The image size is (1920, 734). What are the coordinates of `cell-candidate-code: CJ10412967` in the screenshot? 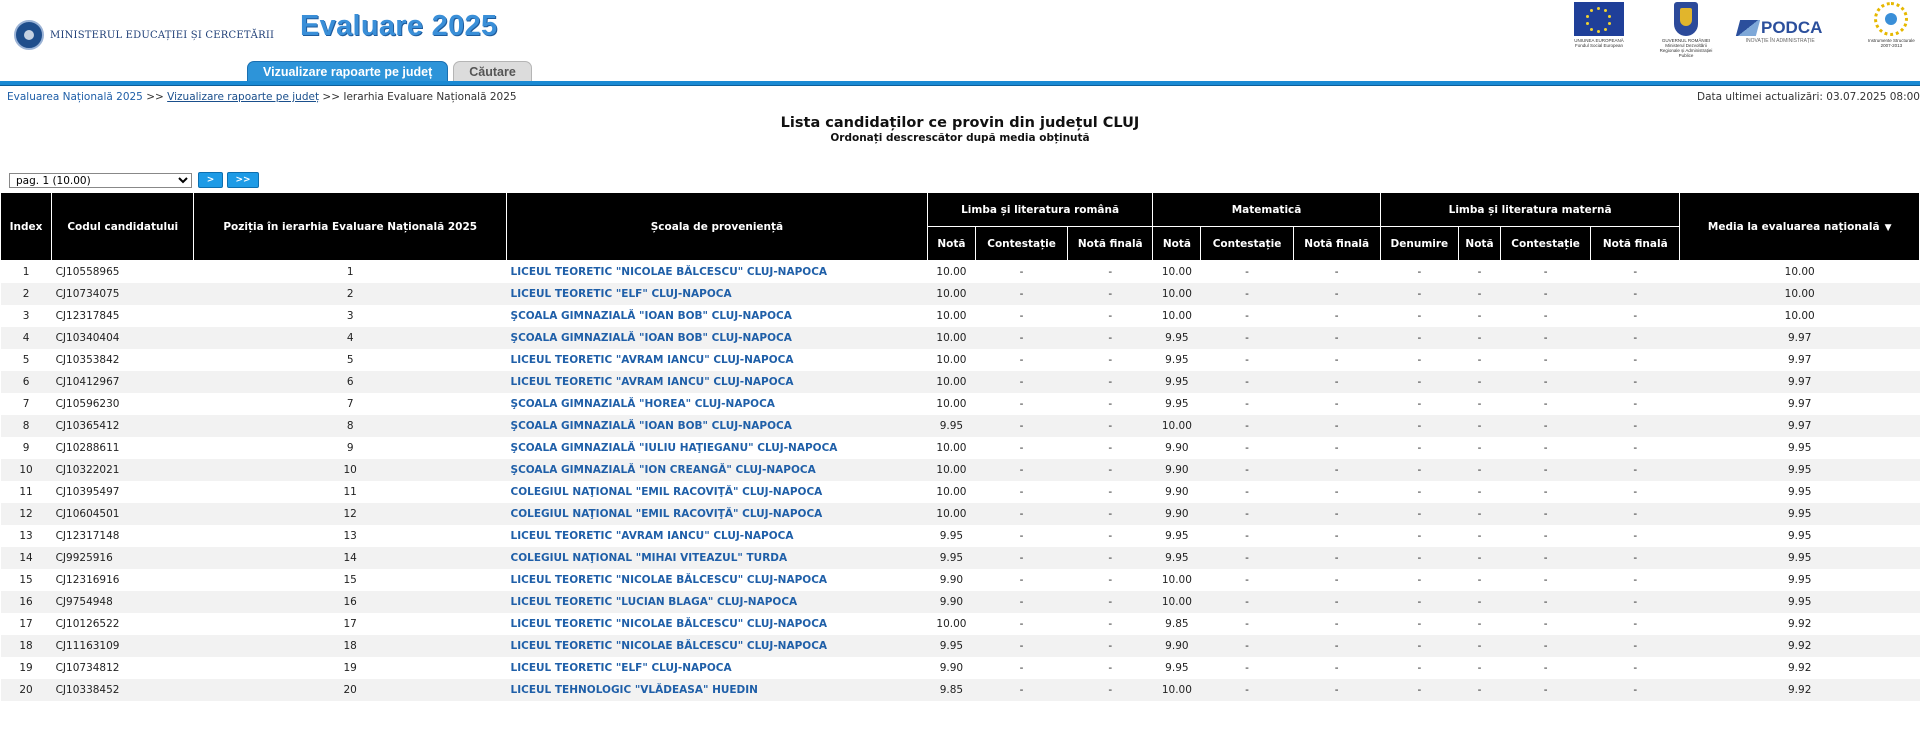 It's located at (122, 381).